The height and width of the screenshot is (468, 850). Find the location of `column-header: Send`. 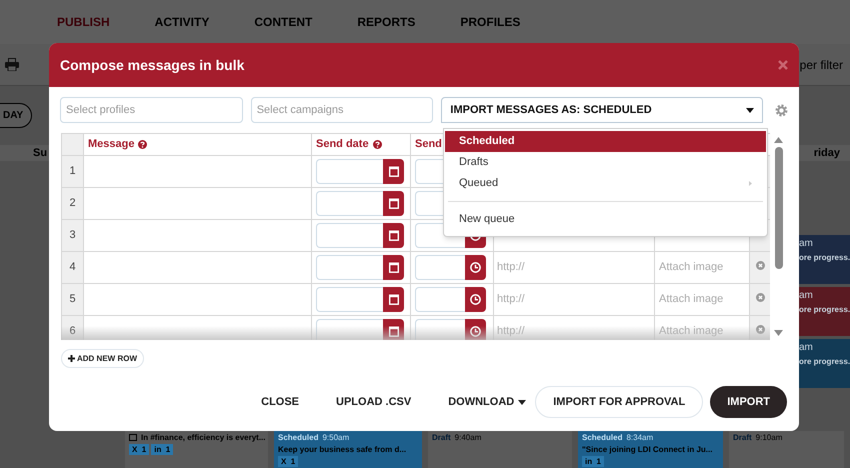

column-header: Send is located at coordinates (428, 144).